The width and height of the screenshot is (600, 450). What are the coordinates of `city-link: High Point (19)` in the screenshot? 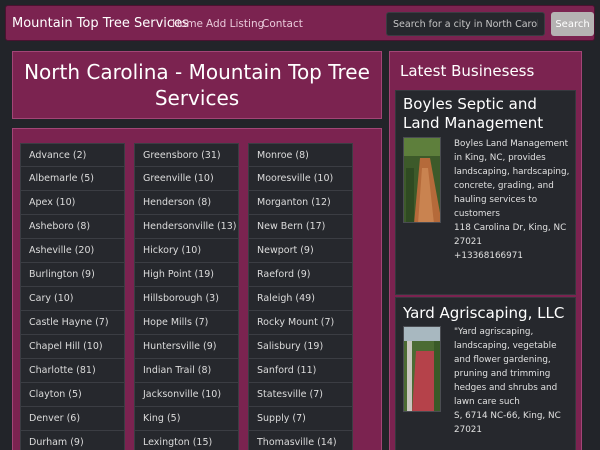 It's located at (186, 275).